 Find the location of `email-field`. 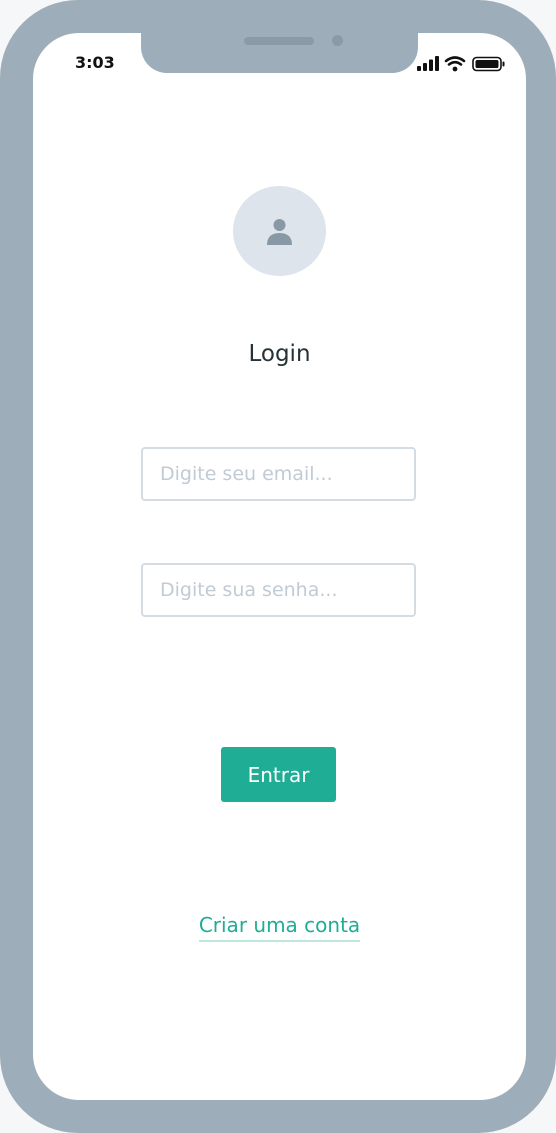

email-field is located at coordinates (278, 474).